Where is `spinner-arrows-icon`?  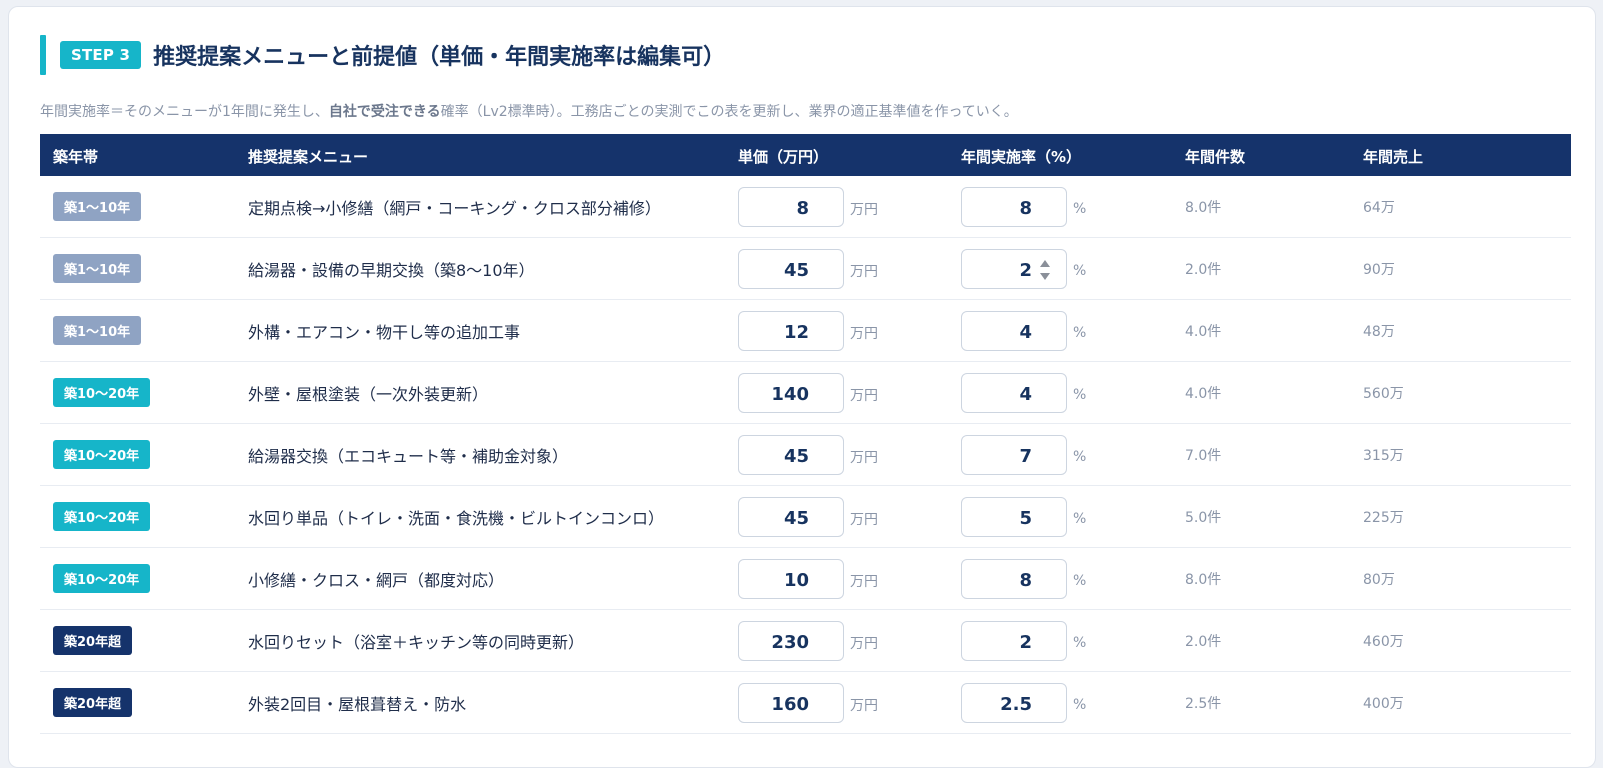
spinner-arrows-icon is located at coordinates (1045, 270).